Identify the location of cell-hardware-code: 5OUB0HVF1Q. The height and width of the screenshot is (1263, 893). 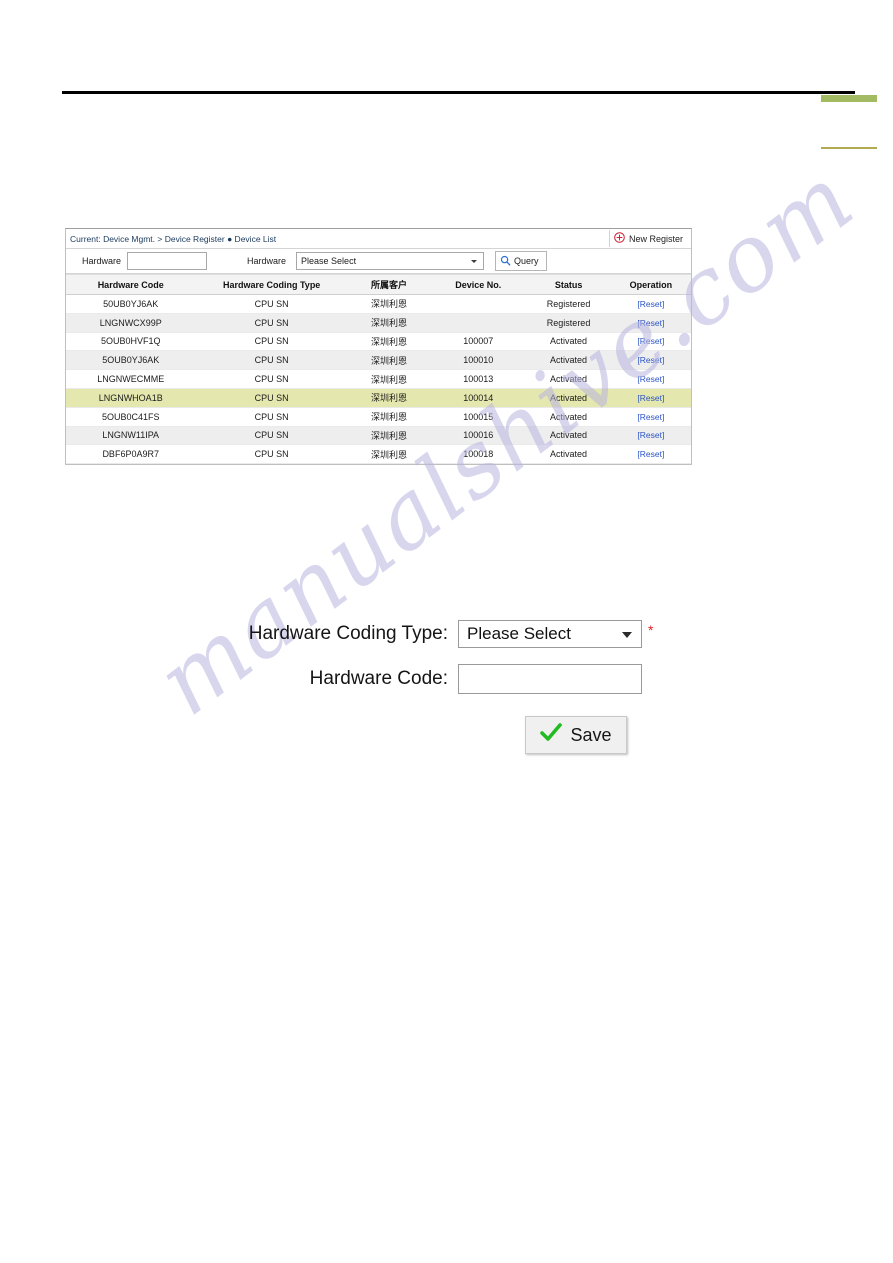
(131, 342).